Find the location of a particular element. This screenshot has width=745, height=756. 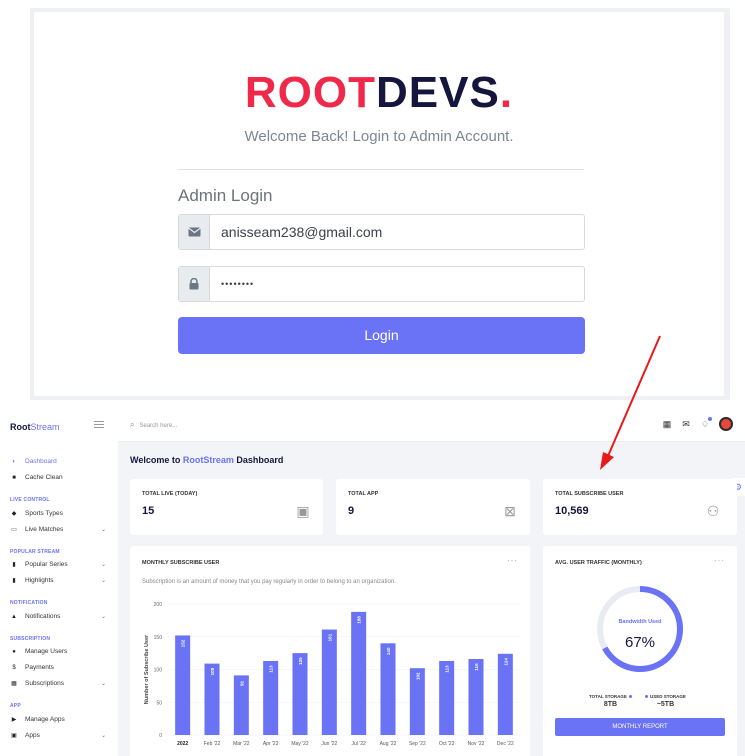

data-label: 125 is located at coordinates (300, 661).